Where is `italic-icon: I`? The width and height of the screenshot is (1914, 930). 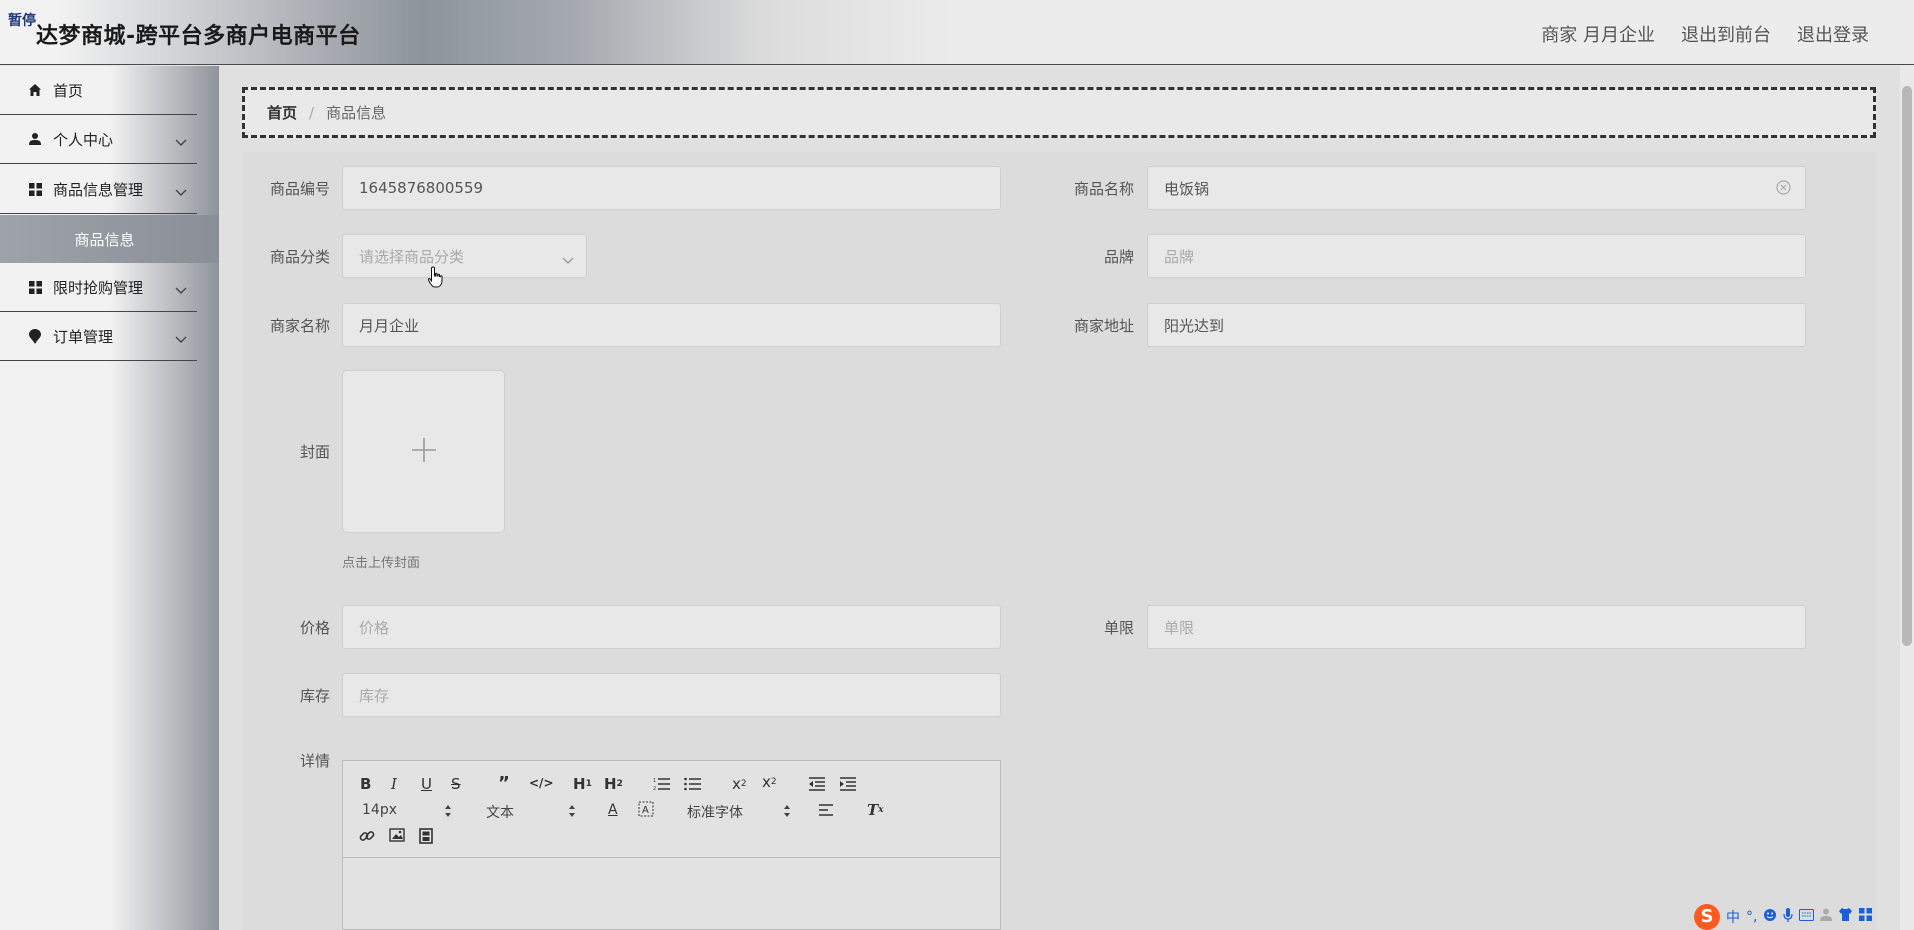
italic-icon: I is located at coordinates (394, 784).